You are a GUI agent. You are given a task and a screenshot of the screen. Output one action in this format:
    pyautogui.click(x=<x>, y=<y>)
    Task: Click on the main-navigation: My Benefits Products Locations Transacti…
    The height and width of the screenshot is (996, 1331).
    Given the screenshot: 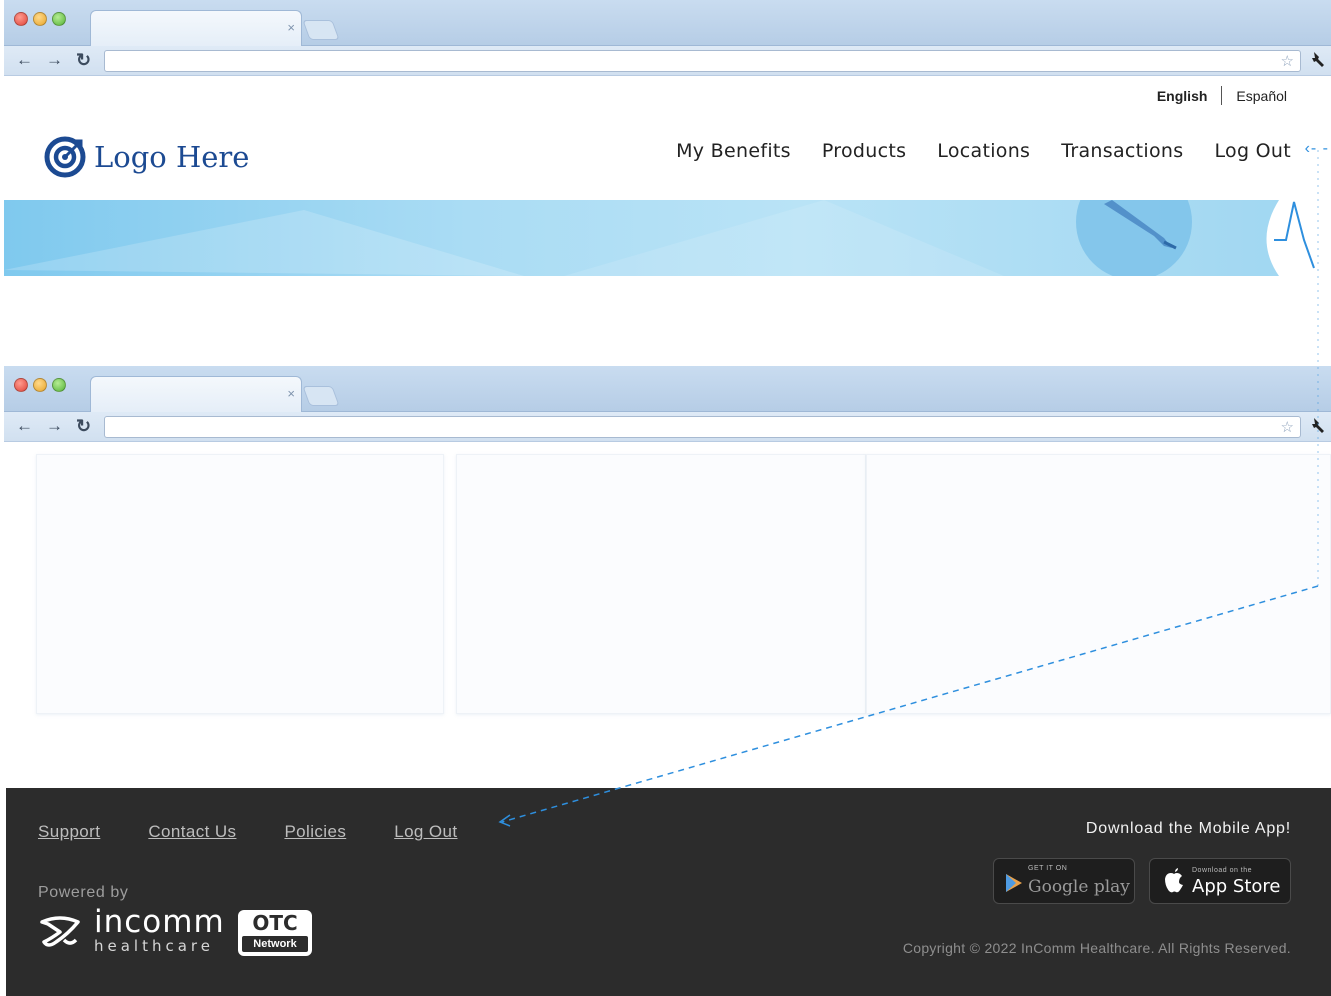 What is the action you would take?
    pyautogui.click(x=983, y=151)
    